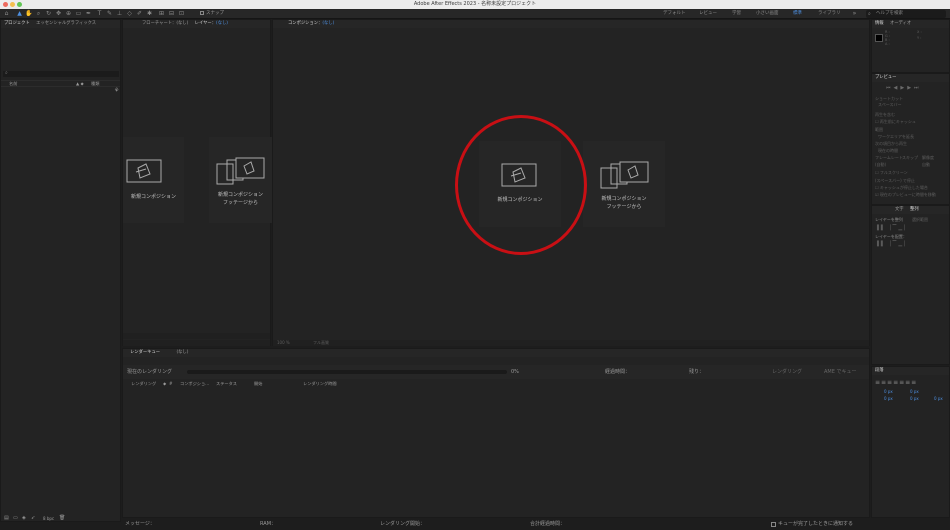 This screenshot has height=530, width=950. I want to click on option2-checkbox: ☑ 現在のプレビューに時間を移動, so click(905, 195).